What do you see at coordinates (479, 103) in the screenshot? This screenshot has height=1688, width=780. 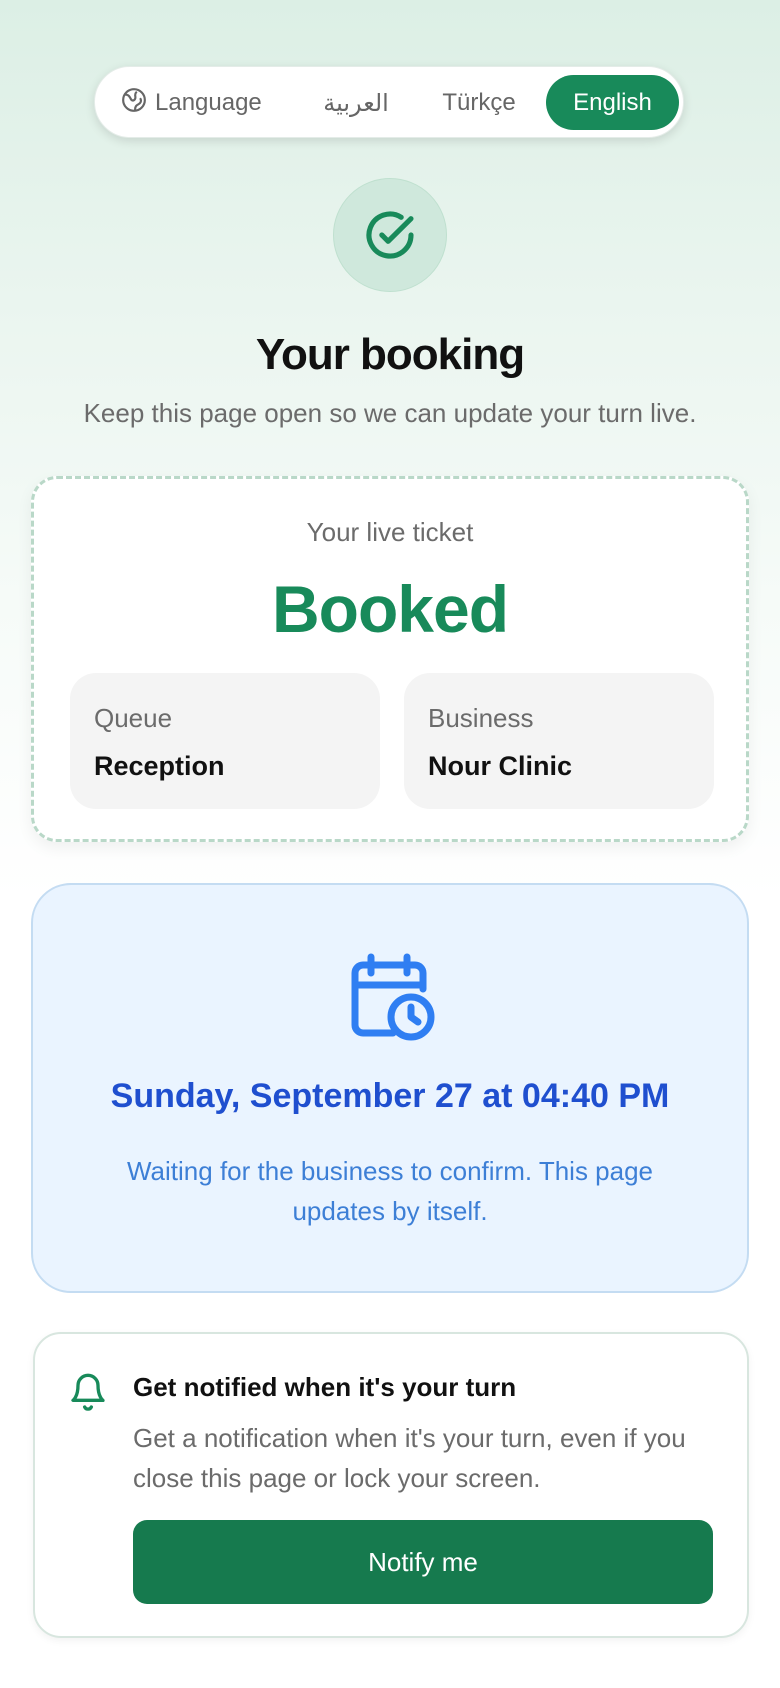 I see `language-option-turkish: Türkçe` at bounding box center [479, 103].